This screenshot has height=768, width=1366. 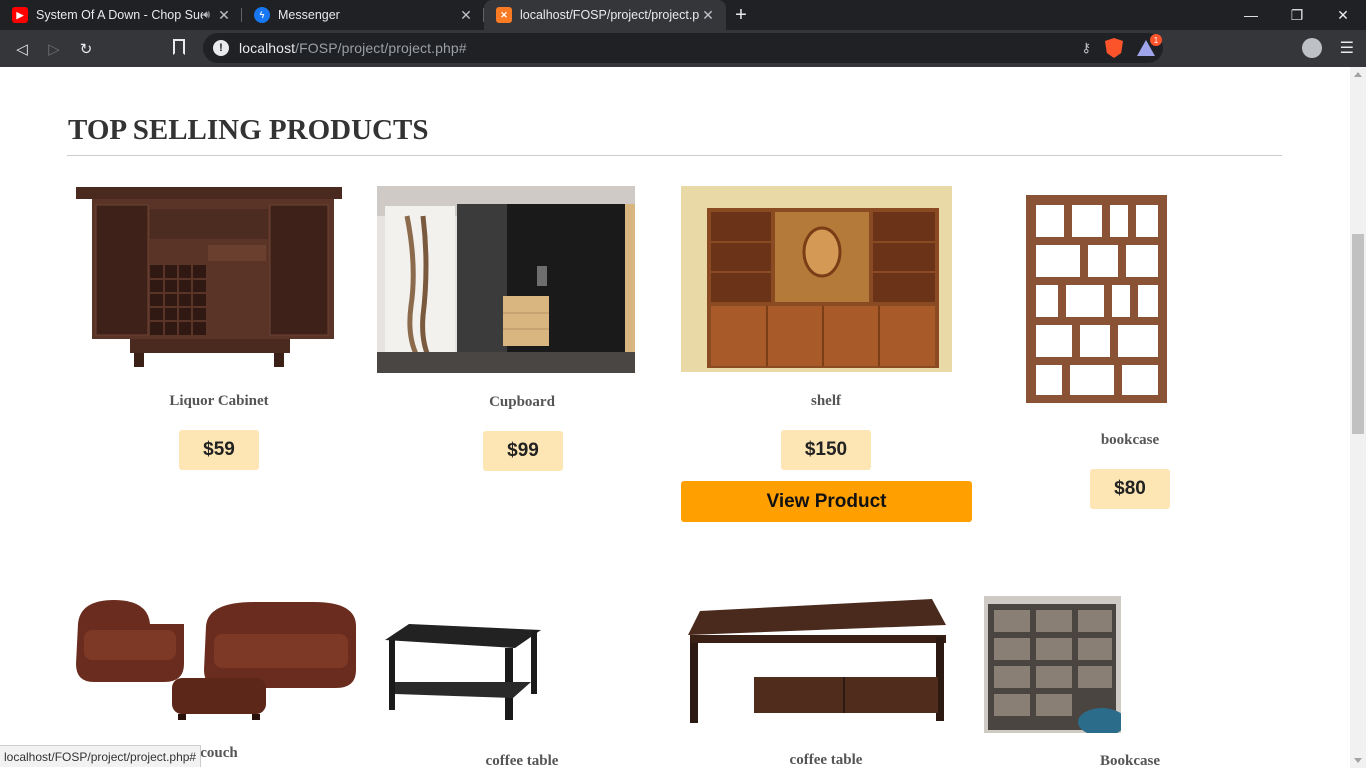 I want to click on bookmark-icon, so click(x=179, y=47).